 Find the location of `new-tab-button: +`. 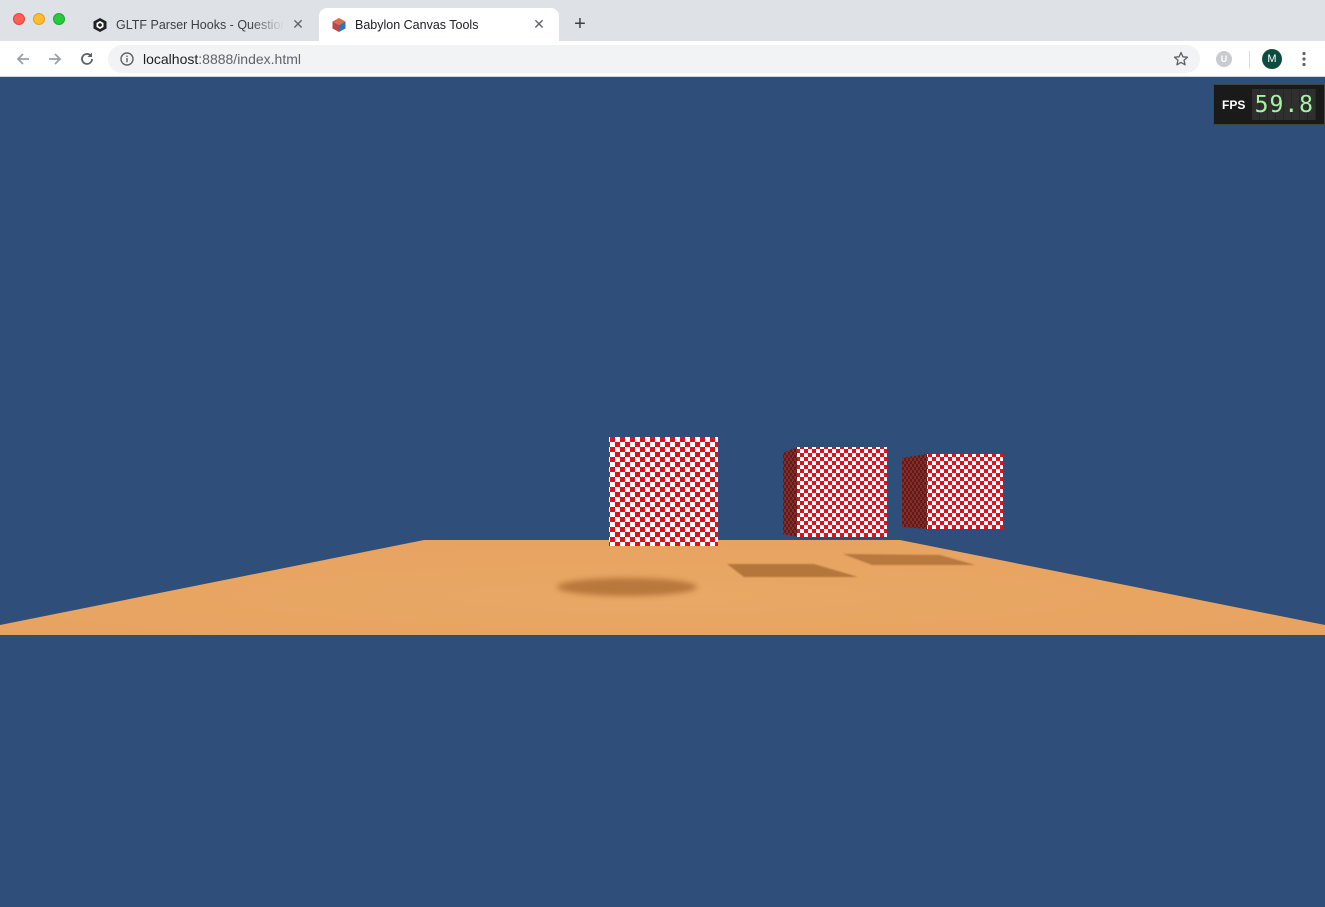

new-tab-button: + is located at coordinates (580, 24).